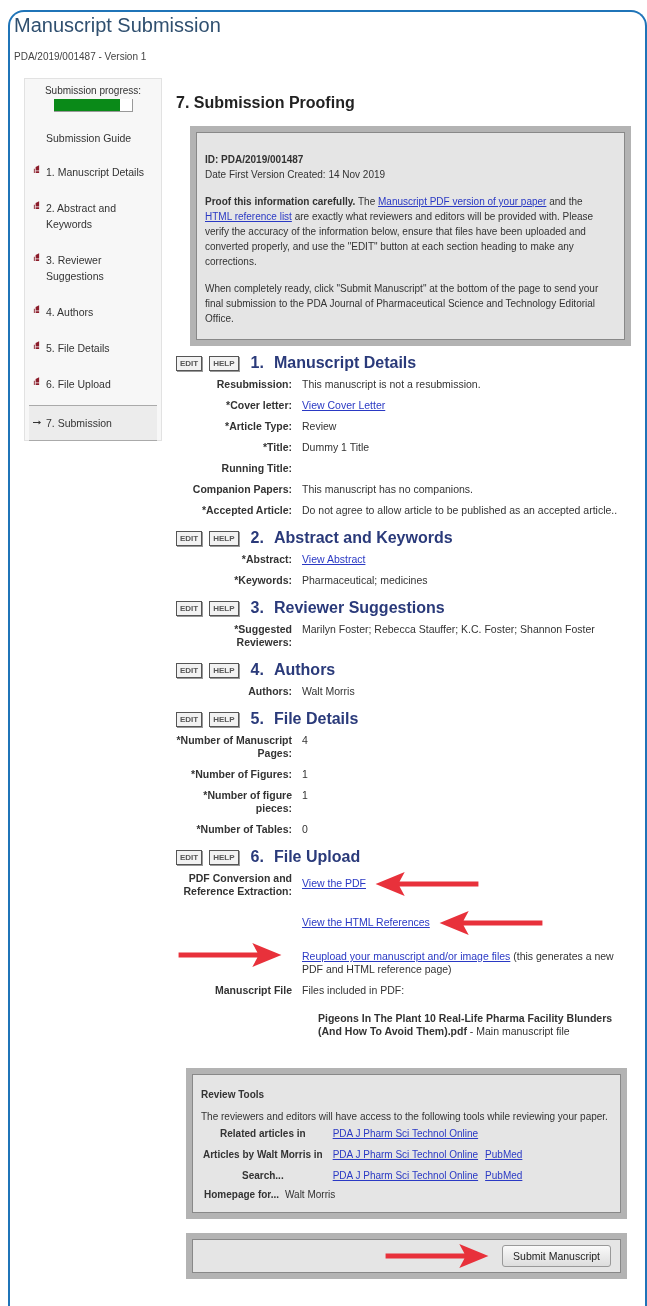 The width and height of the screenshot is (647, 1306). Describe the element at coordinates (258, 405) in the screenshot. I see `field-label: *Cover letter:` at that location.